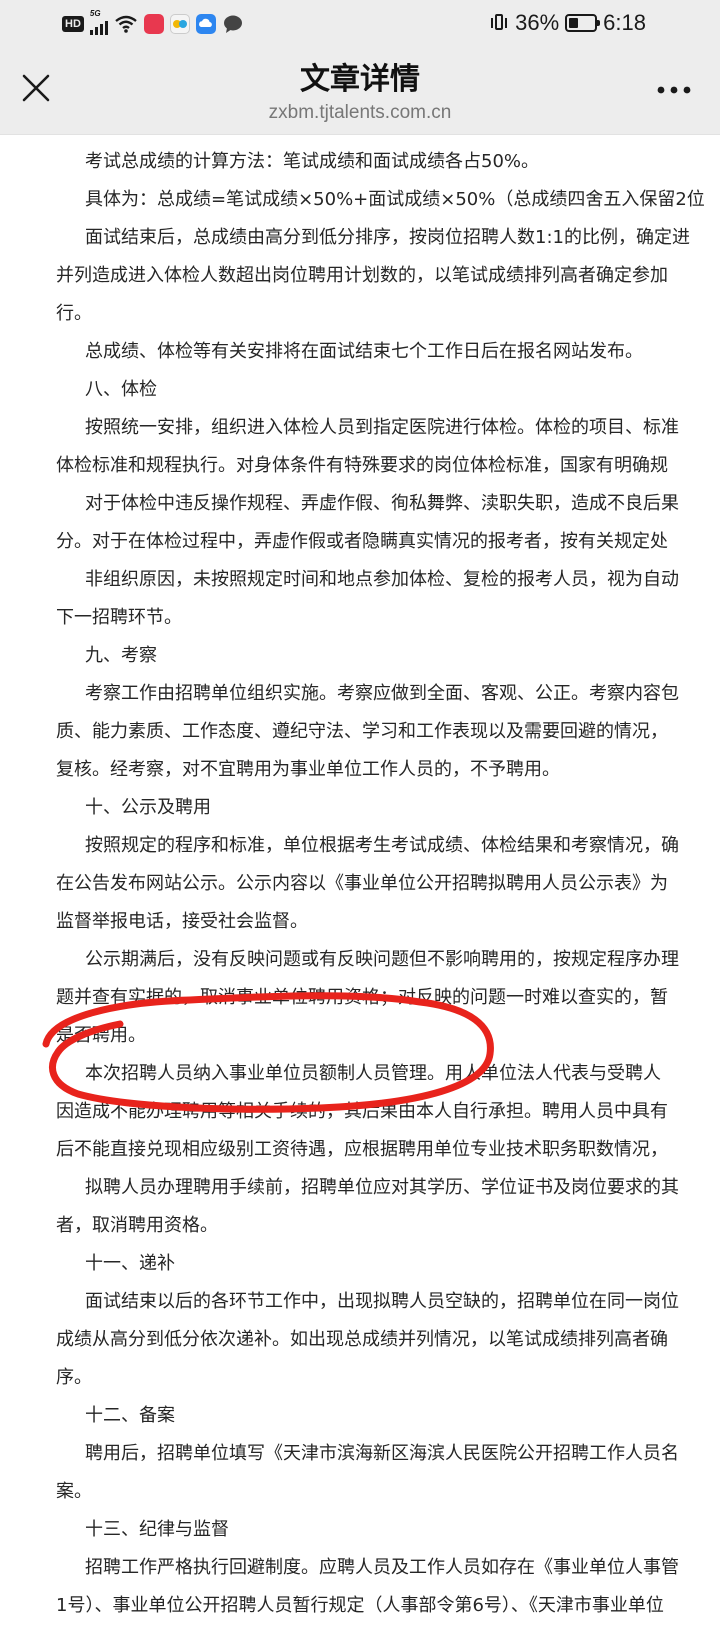 This screenshot has width=720, height=1625. I want to click on status-bar: HD 5G 36% 6:18, so click(360, 23).